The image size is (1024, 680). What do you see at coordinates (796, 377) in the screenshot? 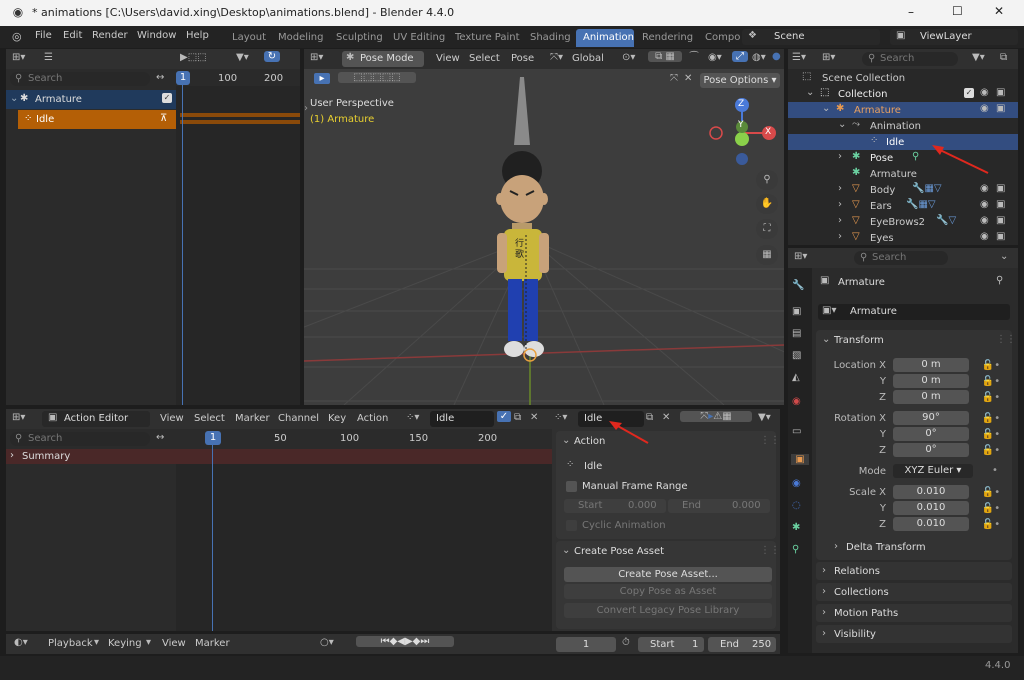
I see `scene-tab-icon: ◭` at bounding box center [796, 377].